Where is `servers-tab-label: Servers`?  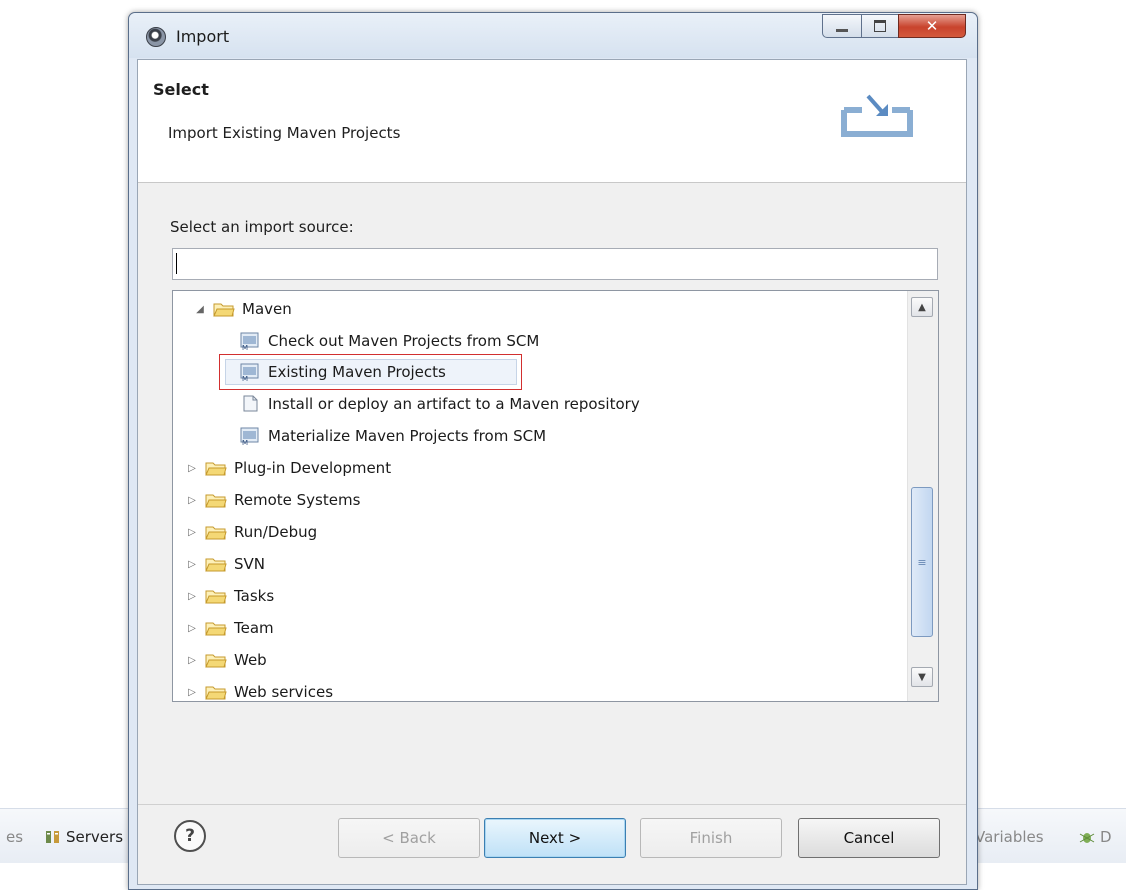
servers-tab-label: Servers is located at coordinates (95, 837).